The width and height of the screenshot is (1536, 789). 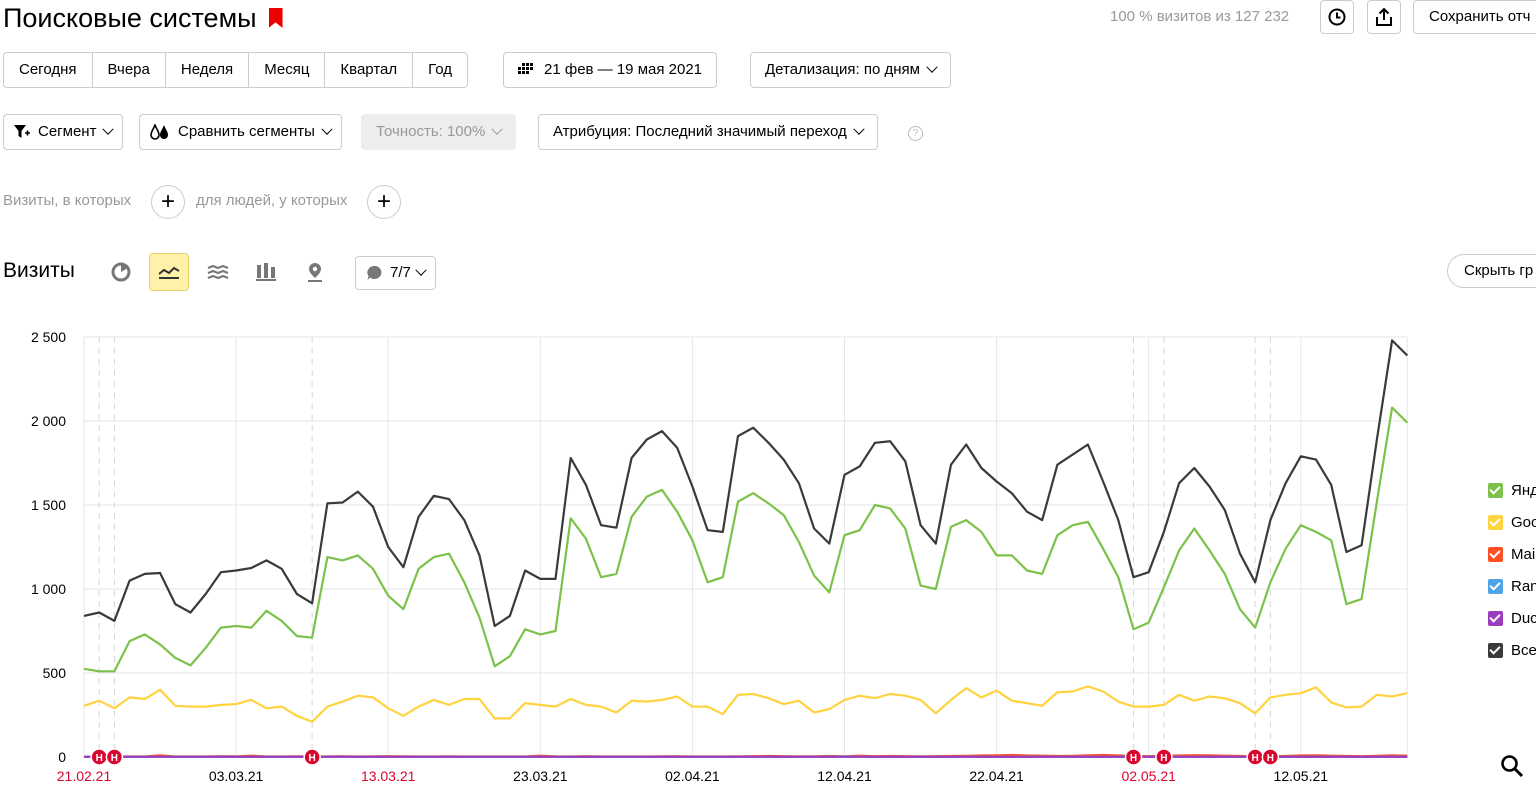 I want to click on x-tick-label: 21.02.21, so click(x=84, y=776).